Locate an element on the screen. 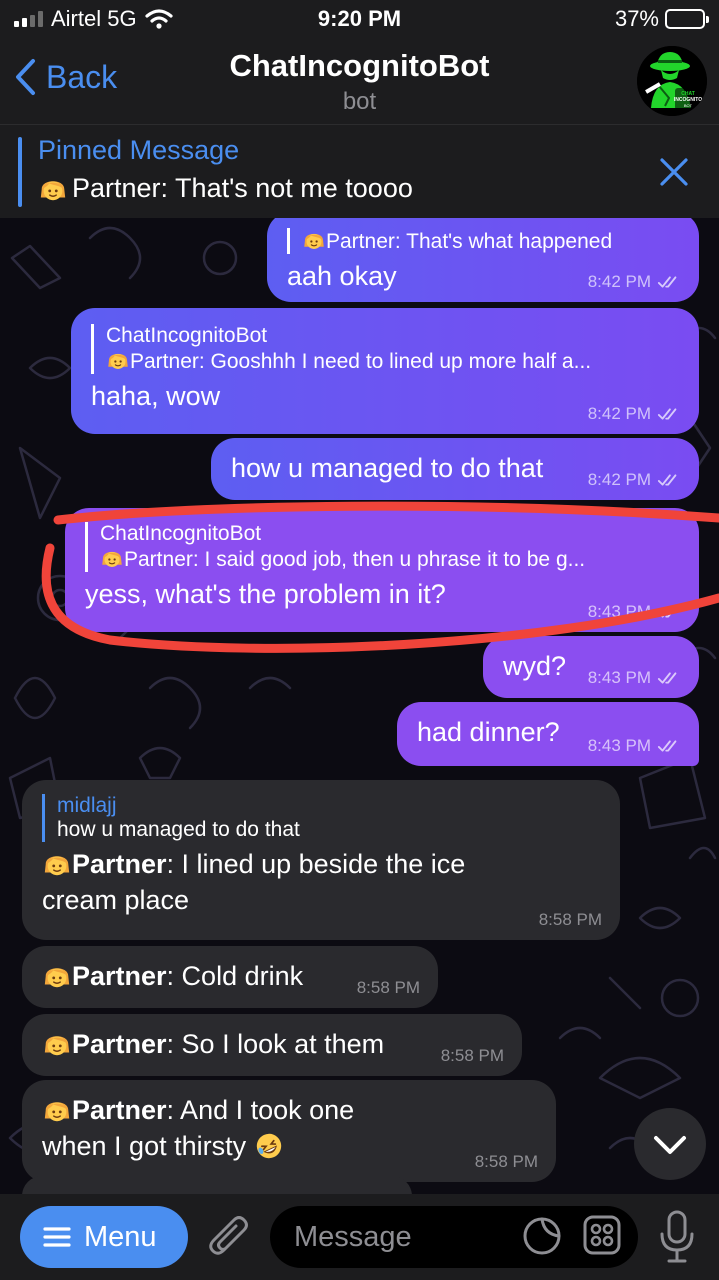 Image resolution: width=719 pixels, height=1280 pixels. mic-icon is located at coordinates (677, 1237).